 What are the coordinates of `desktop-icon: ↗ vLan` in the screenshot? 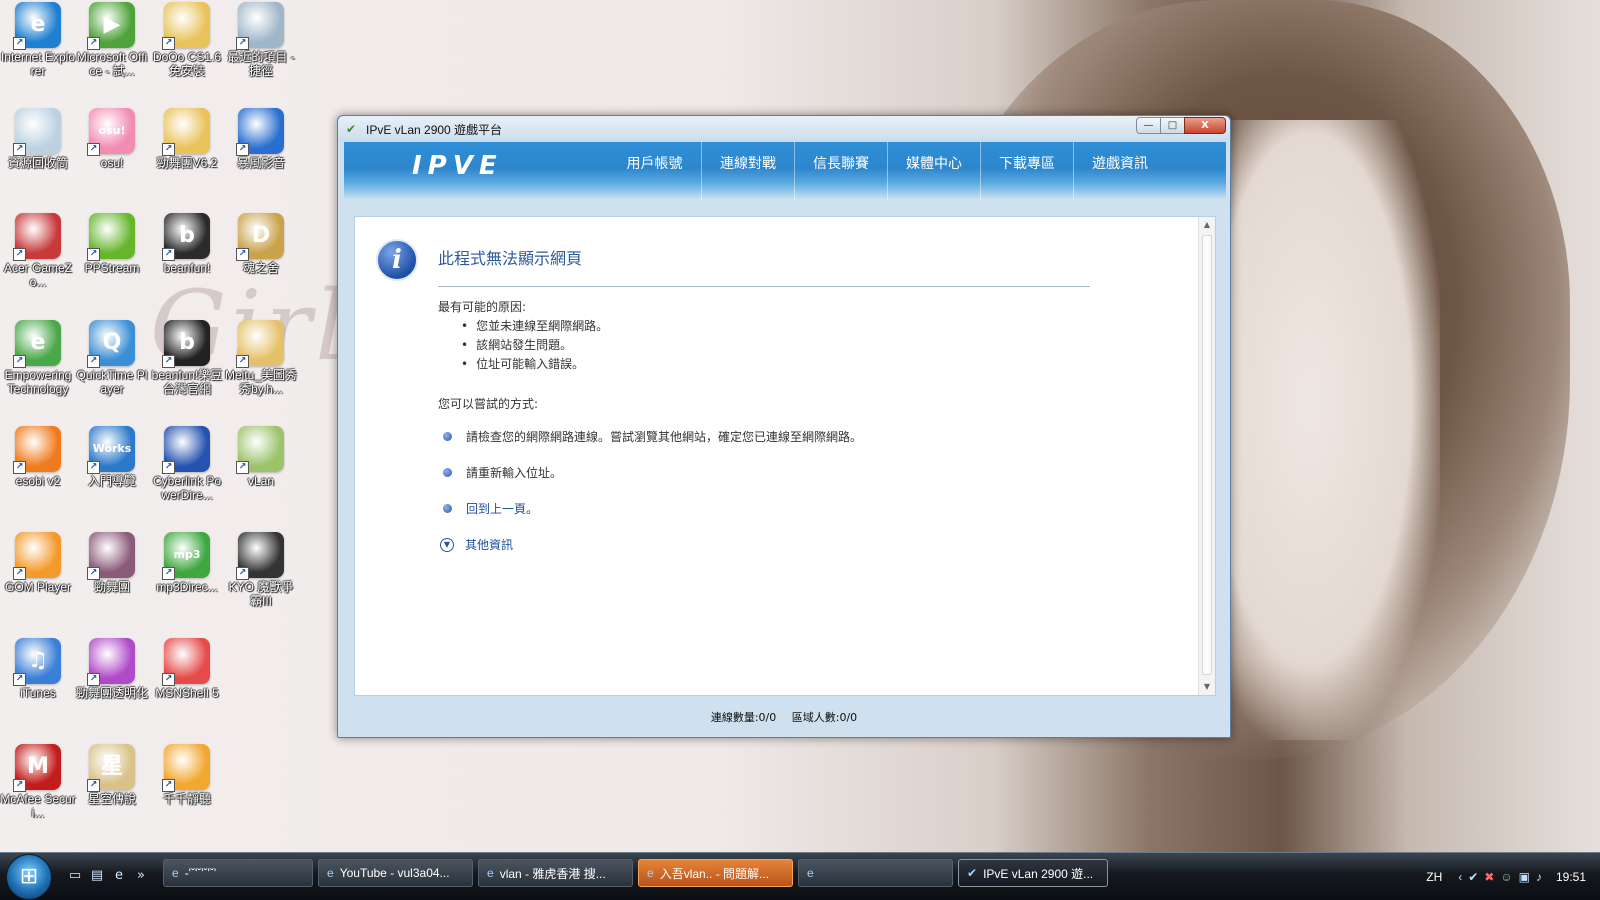 It's located at (261, 457).